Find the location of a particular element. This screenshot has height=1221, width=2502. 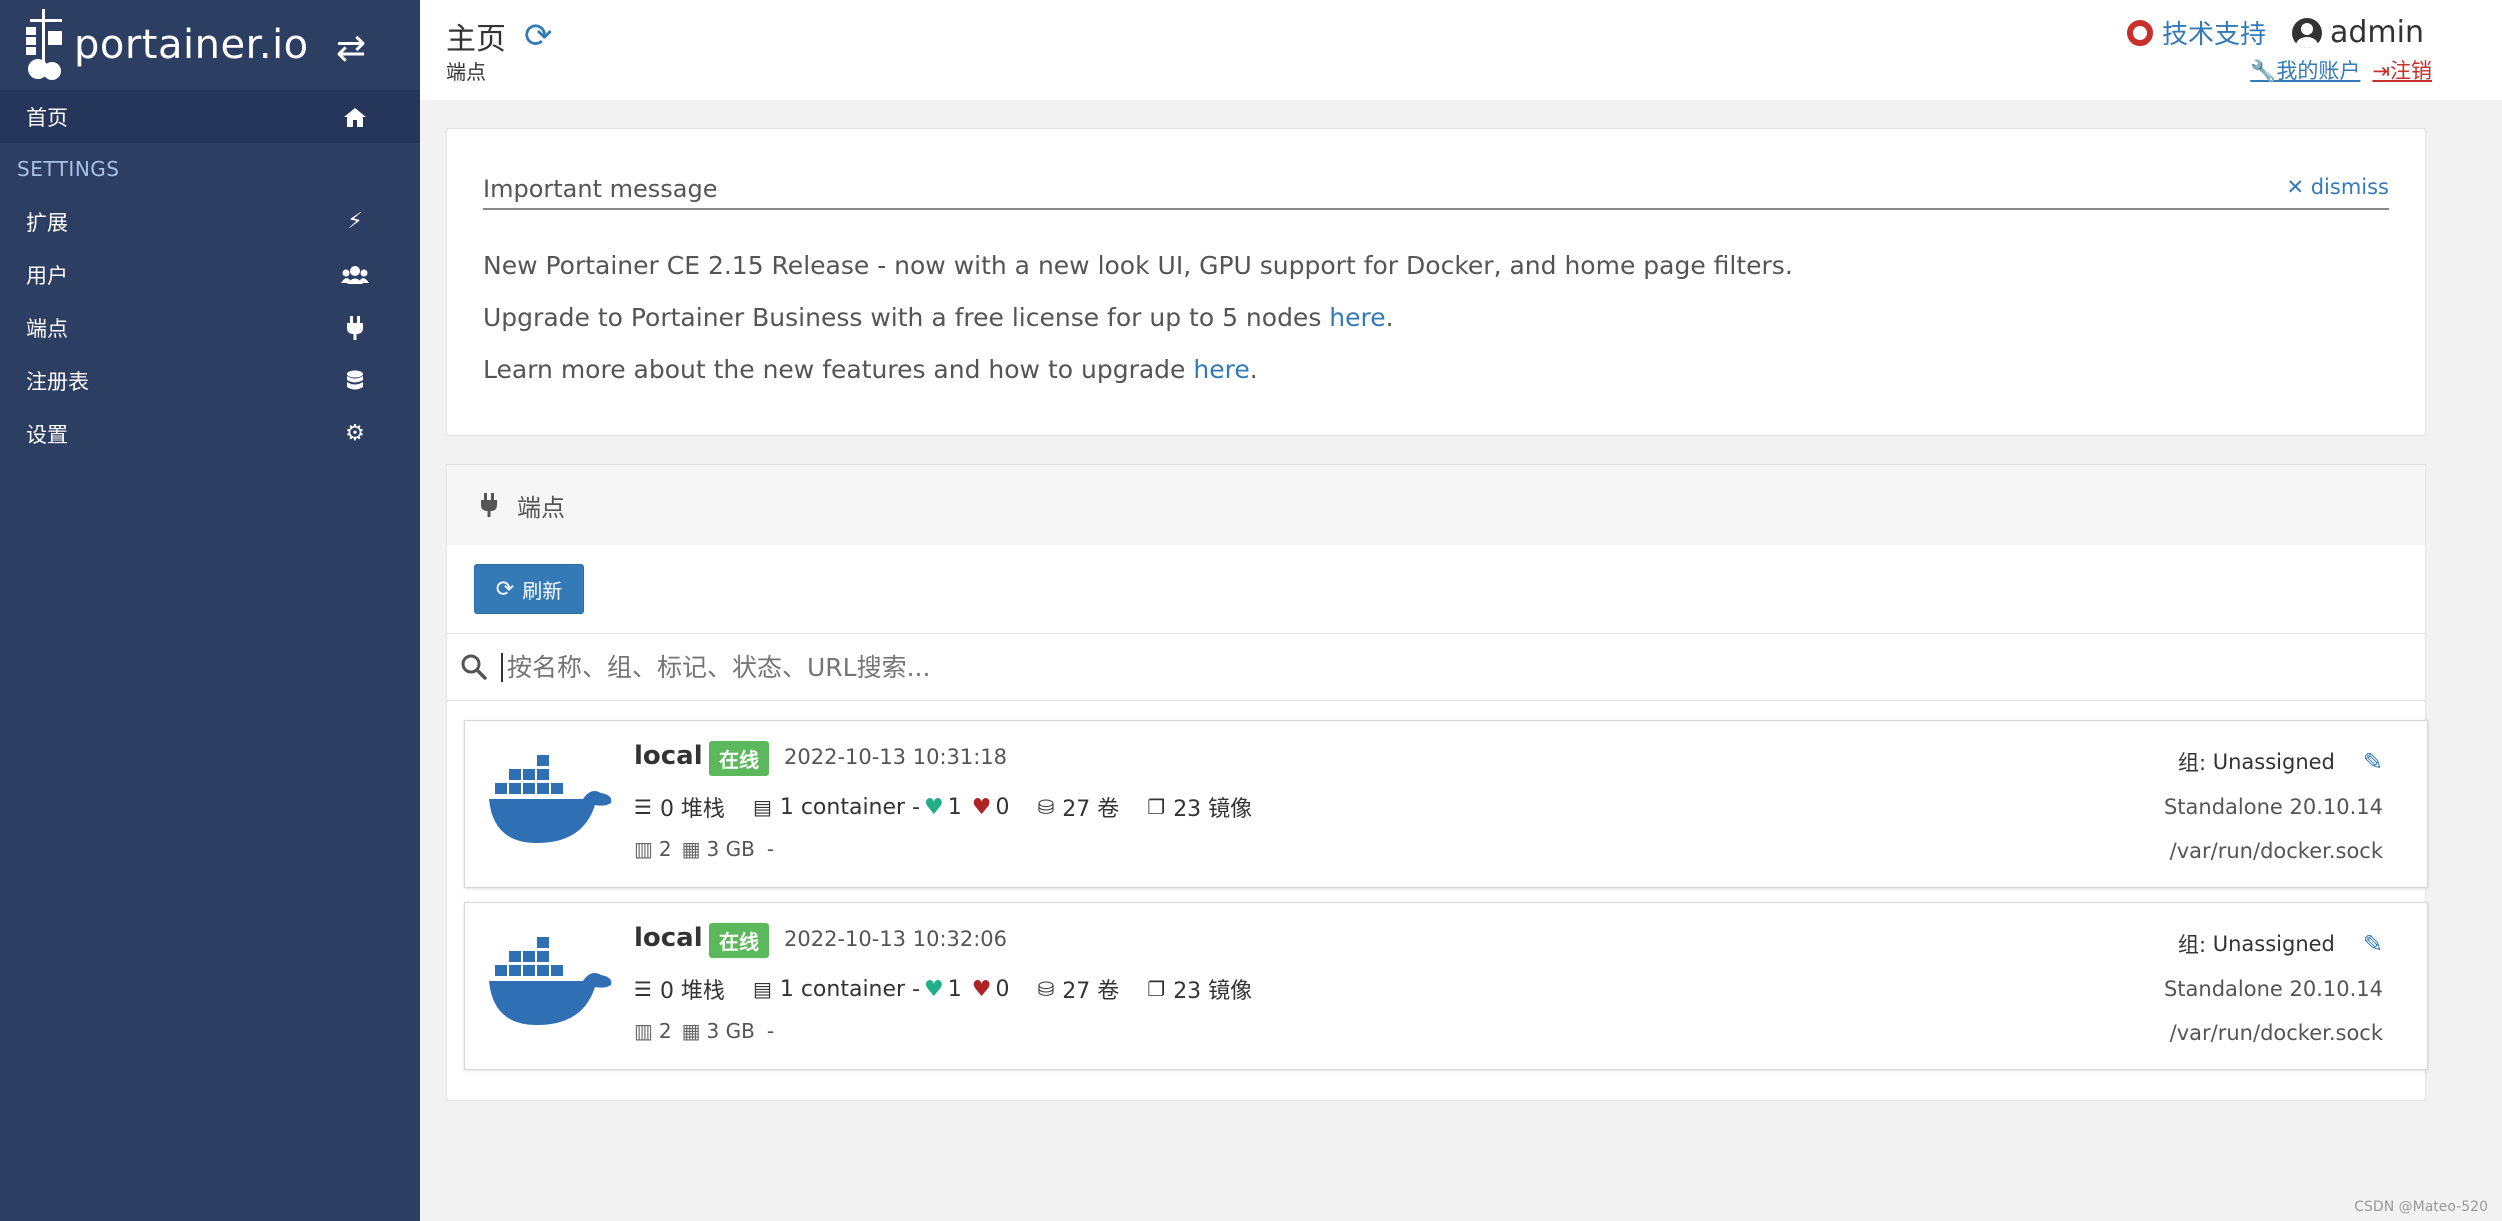

user-area: 技术支持 admin is located at coordinates (2275, 32).